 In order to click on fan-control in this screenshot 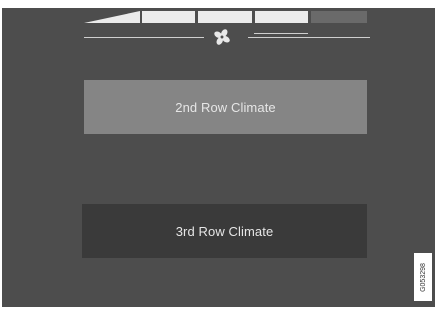, I will do `click(227, 37)`.